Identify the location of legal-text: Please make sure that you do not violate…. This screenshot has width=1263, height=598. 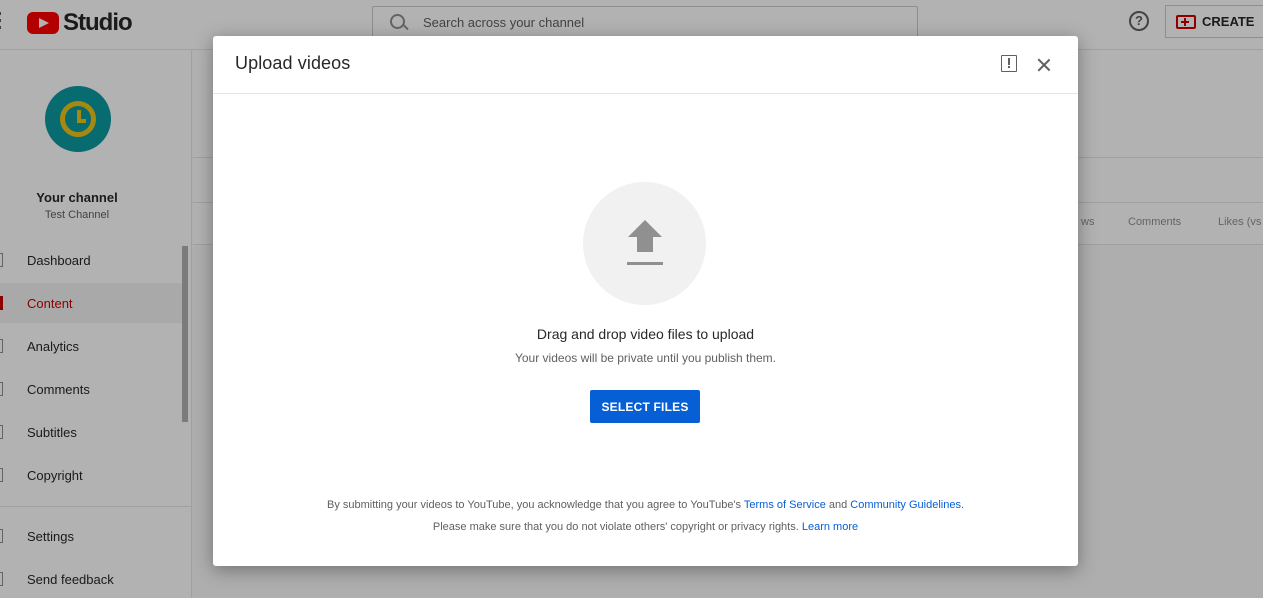
(617, 527).